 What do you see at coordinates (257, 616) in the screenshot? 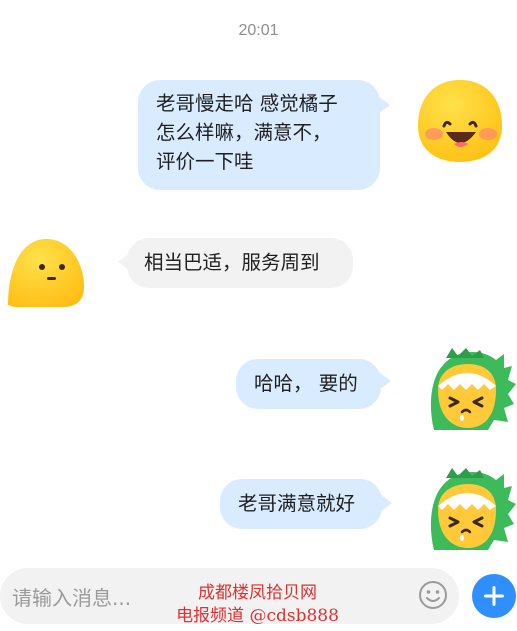
I see `watermark-line: 电报频道 @cdsb888` at bounding box center [257, 616].